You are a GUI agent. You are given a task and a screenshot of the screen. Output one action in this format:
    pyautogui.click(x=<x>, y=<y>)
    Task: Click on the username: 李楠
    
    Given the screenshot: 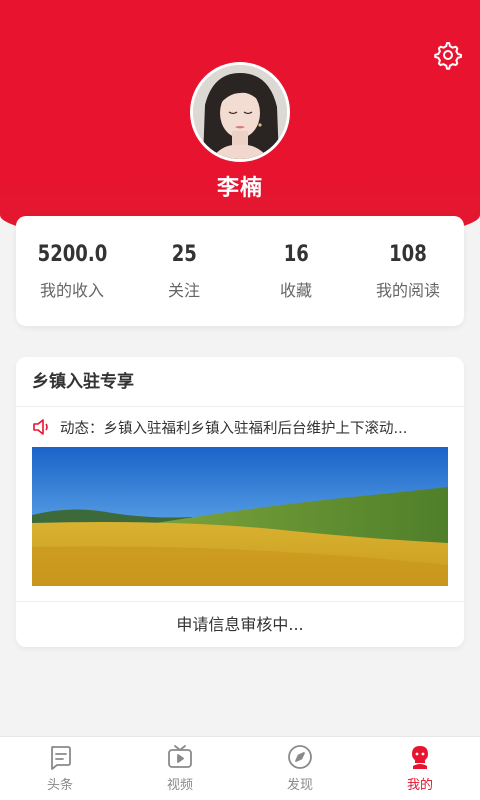 What is the action you would take?
    pyautogui.click(x=239, y=188)
    